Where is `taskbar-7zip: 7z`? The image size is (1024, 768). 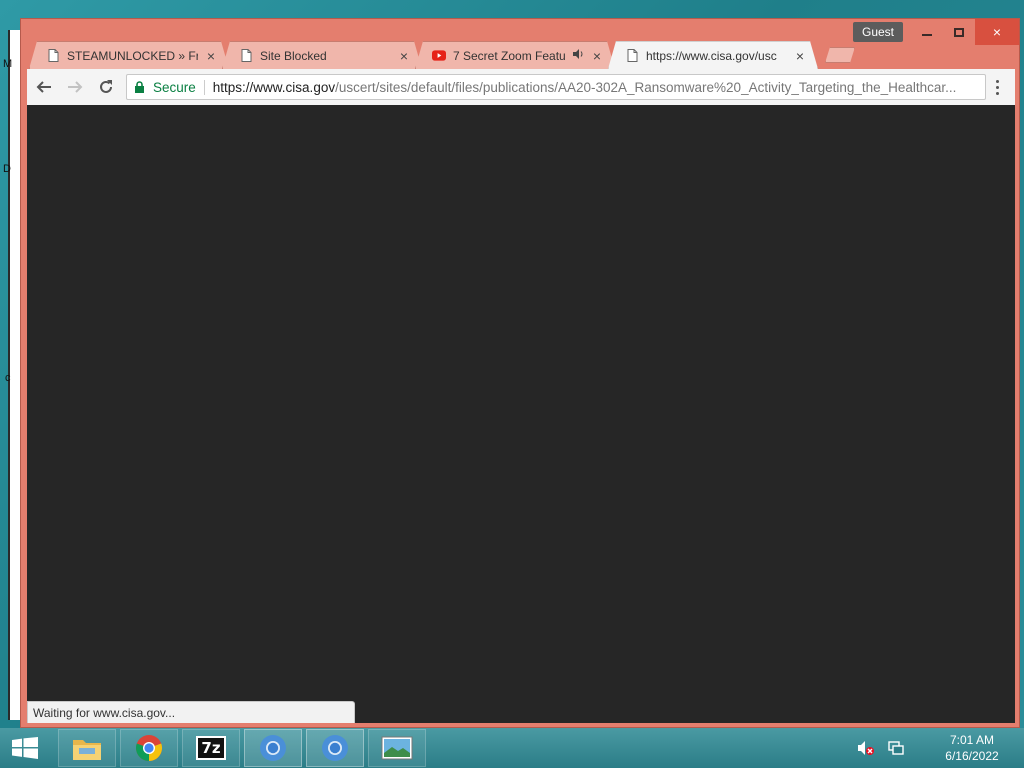 taskbar-7zip: 7z is located at coordinates (211, 748).